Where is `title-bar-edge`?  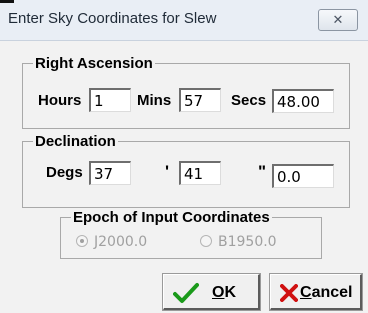 title-bar-edge is located at coordinates (7, 1).